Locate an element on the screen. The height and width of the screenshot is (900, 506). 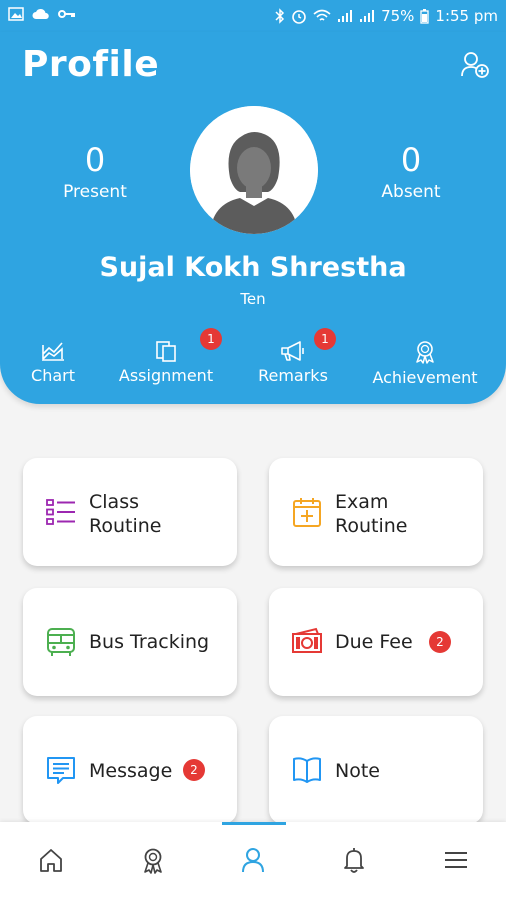
status-right-icons: 75% 1:55 pm is located at coordinates (386, 16).